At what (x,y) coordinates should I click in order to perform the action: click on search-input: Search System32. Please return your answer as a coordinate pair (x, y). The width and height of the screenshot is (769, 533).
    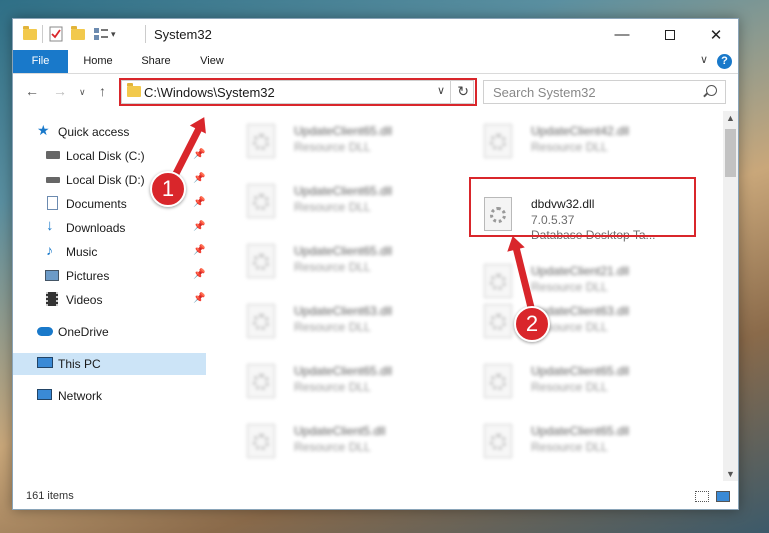
    Looking at the image, I should click on (544, 92).